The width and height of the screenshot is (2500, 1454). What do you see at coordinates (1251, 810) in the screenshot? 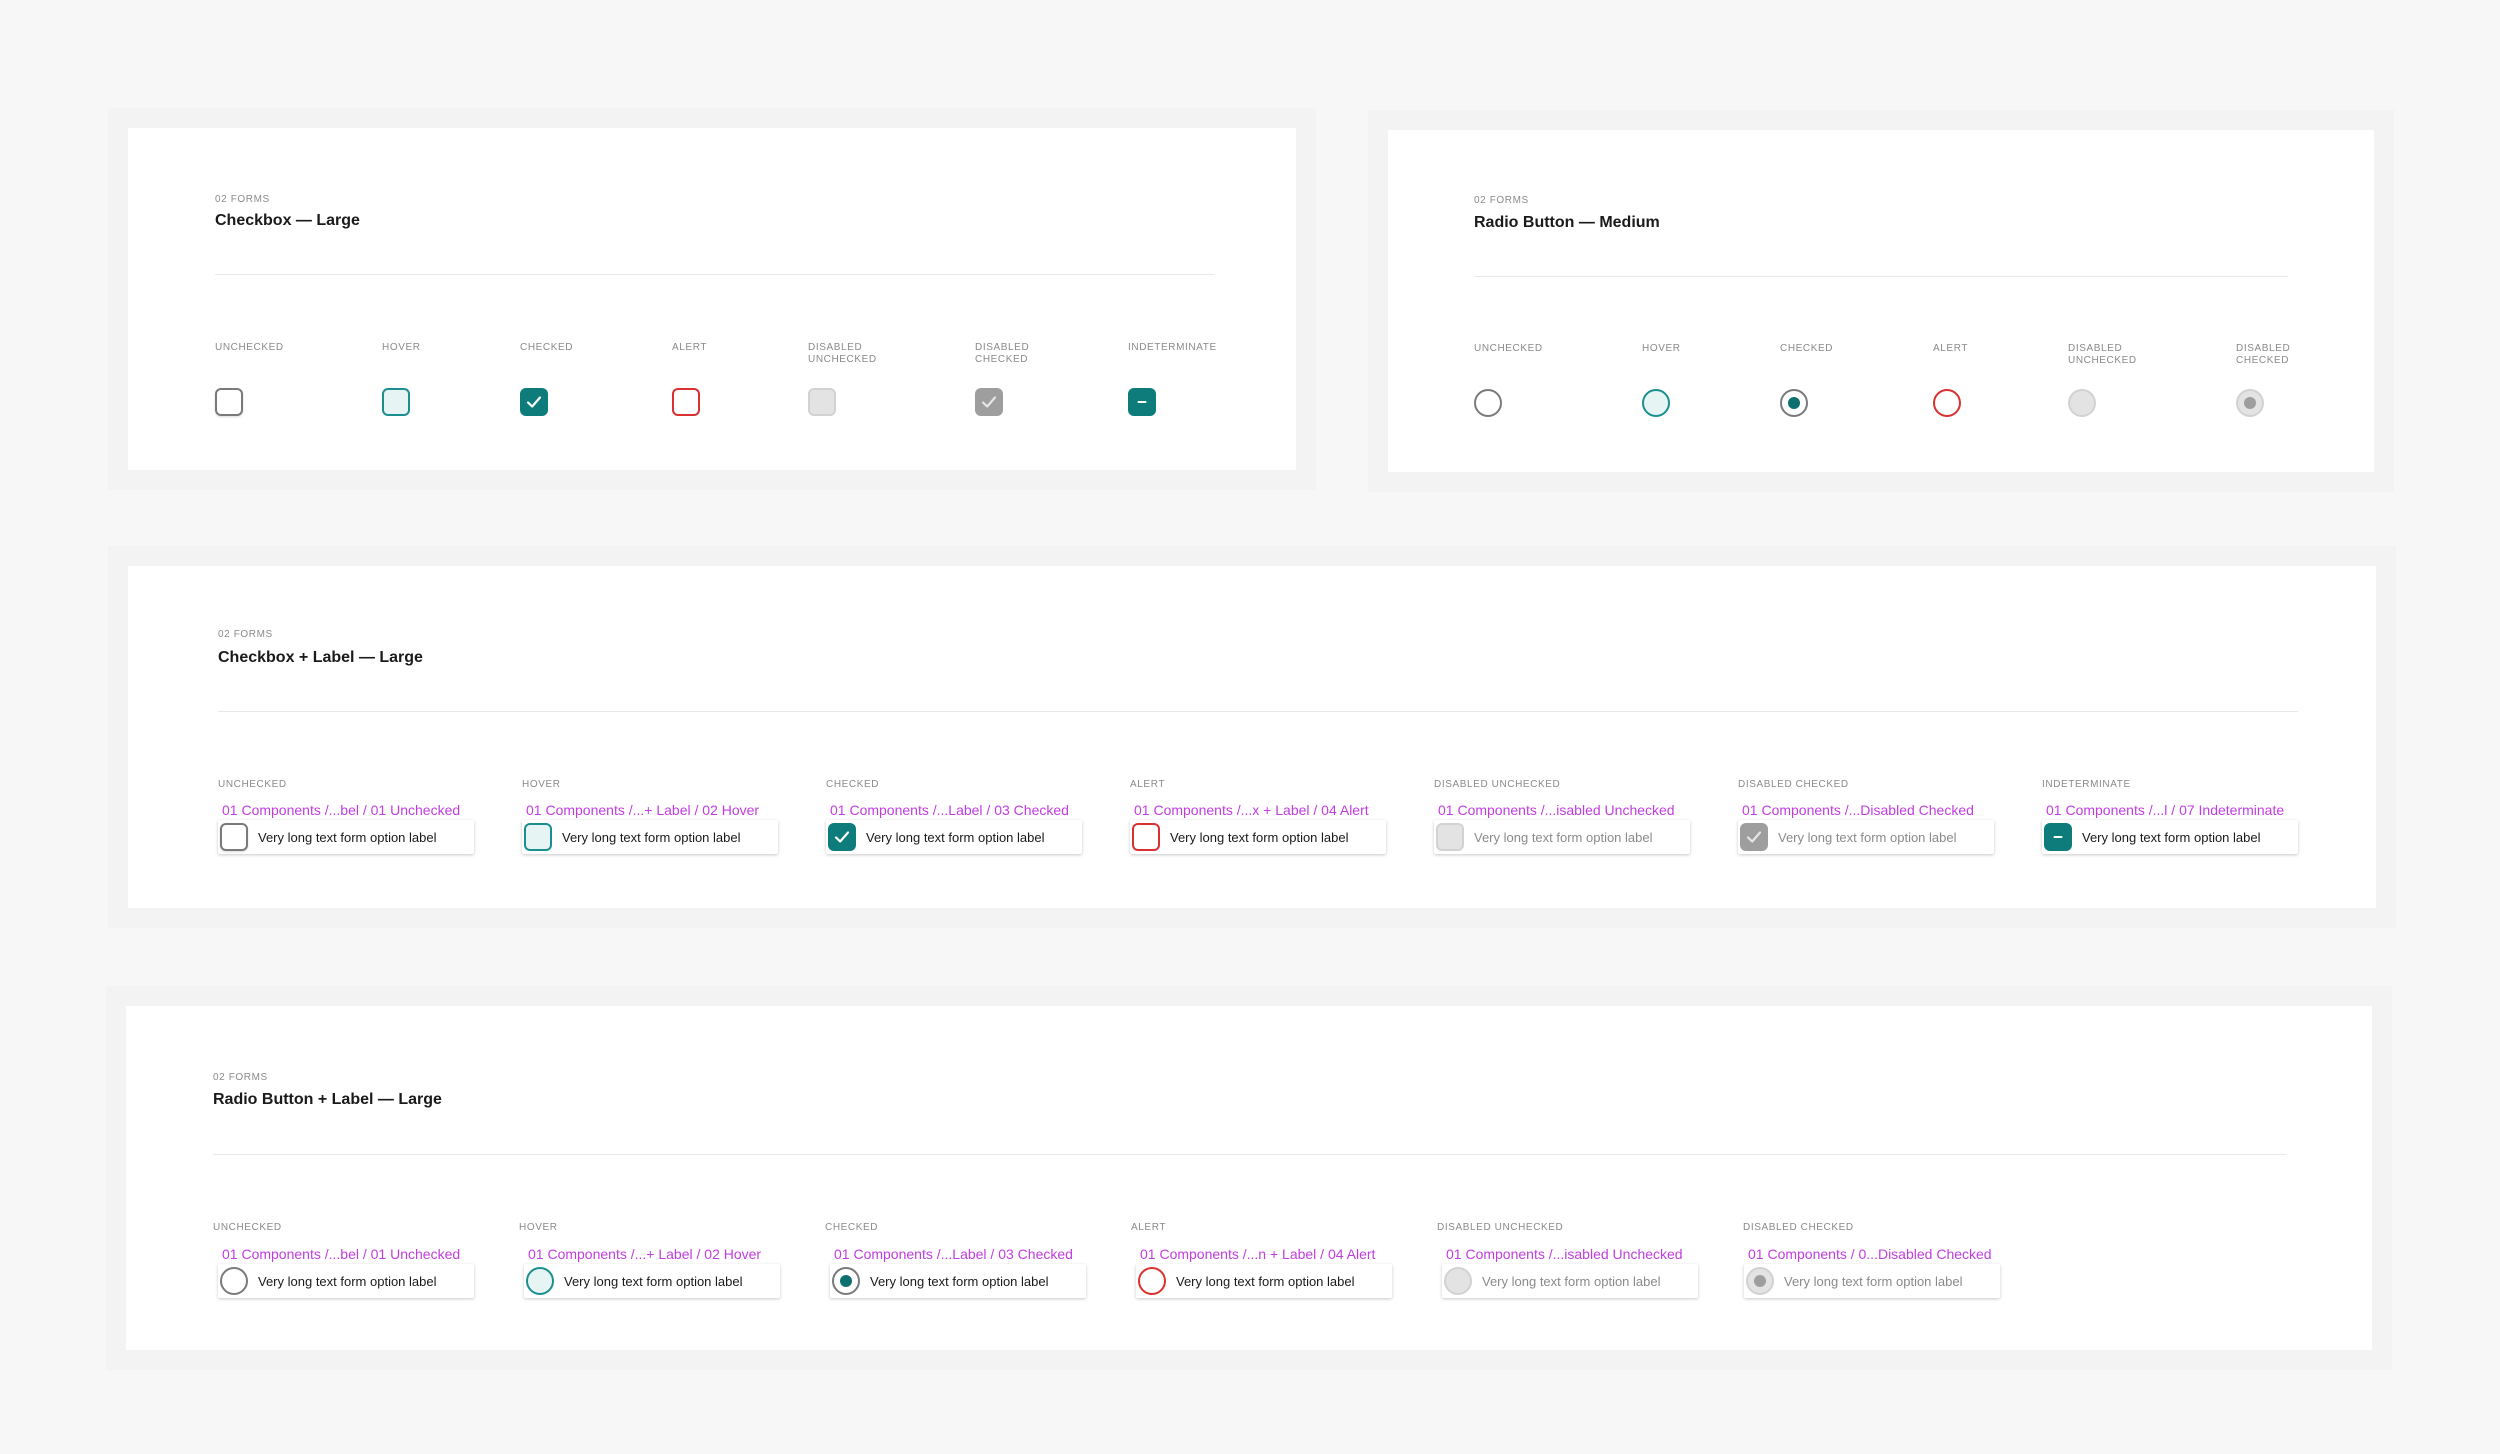
I see `component-name: 01 Components /...x + Label / 04 Alert` at bounding box center [1251, 810].